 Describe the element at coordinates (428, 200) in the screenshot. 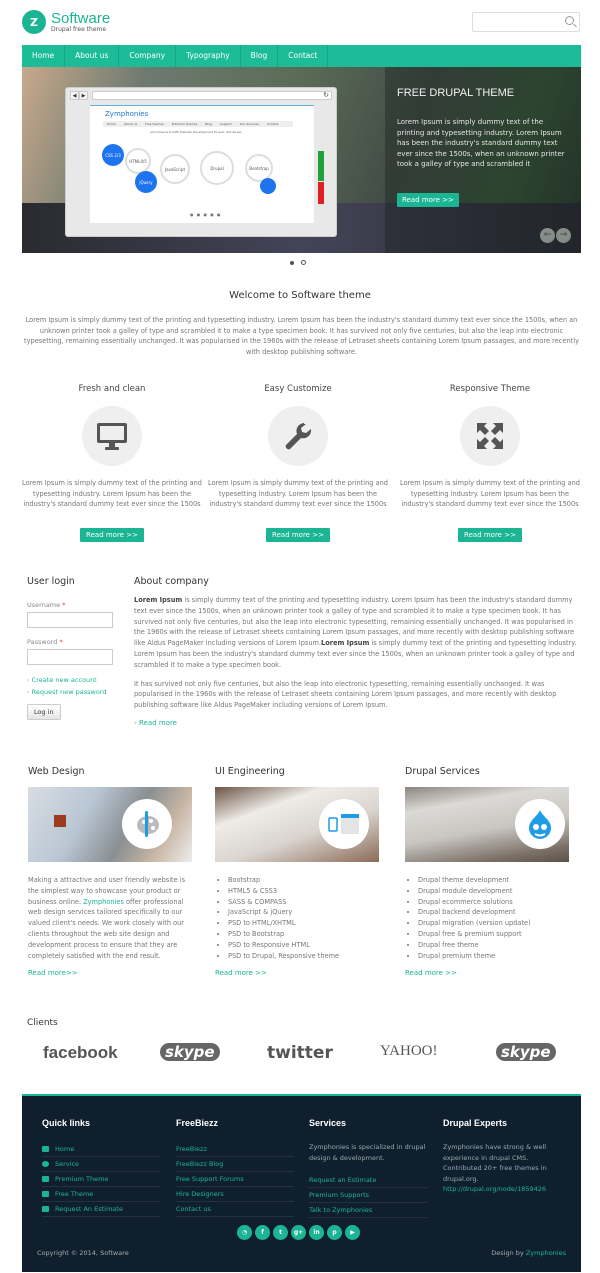

I see `slide-read-more-button: Read more >>` at that location.